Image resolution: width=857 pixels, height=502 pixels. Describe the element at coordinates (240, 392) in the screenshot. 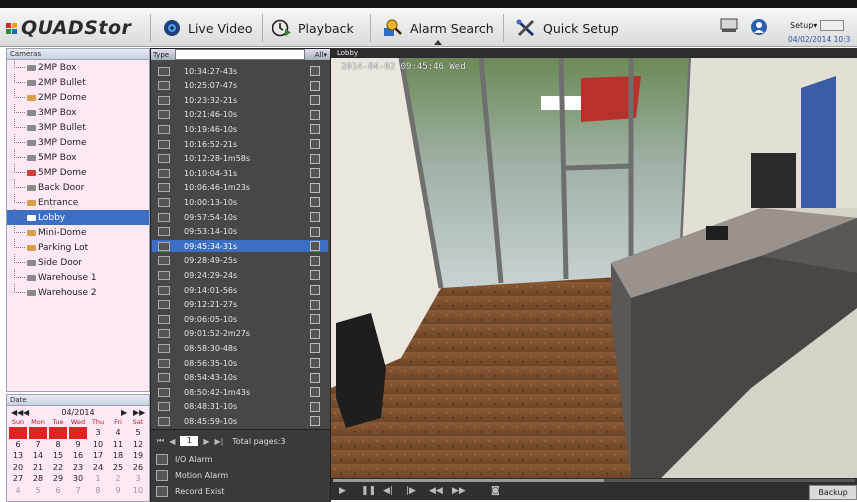

I see `recording-row: 08:50:42-1m43s` at that location.